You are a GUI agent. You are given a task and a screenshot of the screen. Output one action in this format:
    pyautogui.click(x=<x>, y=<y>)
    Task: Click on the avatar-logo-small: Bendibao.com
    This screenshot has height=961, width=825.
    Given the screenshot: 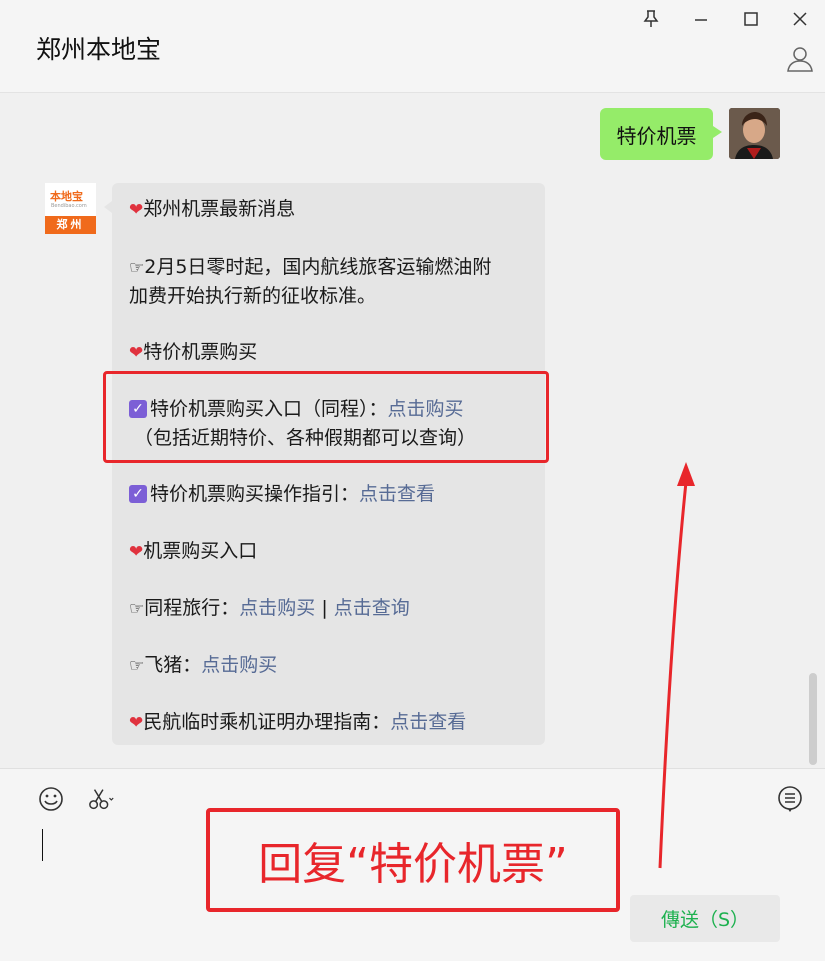 What is the action you would take?
    pyautogui.click(x=69, y=206)
    